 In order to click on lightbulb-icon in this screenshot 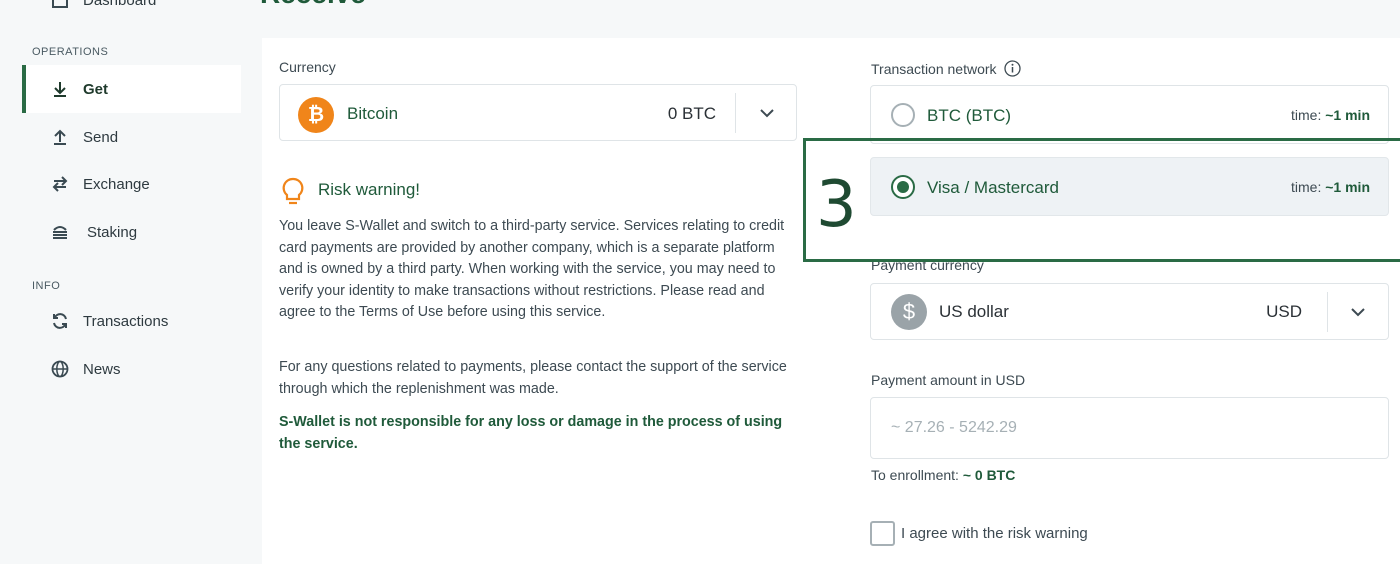, I will do `click(293, 194)`.